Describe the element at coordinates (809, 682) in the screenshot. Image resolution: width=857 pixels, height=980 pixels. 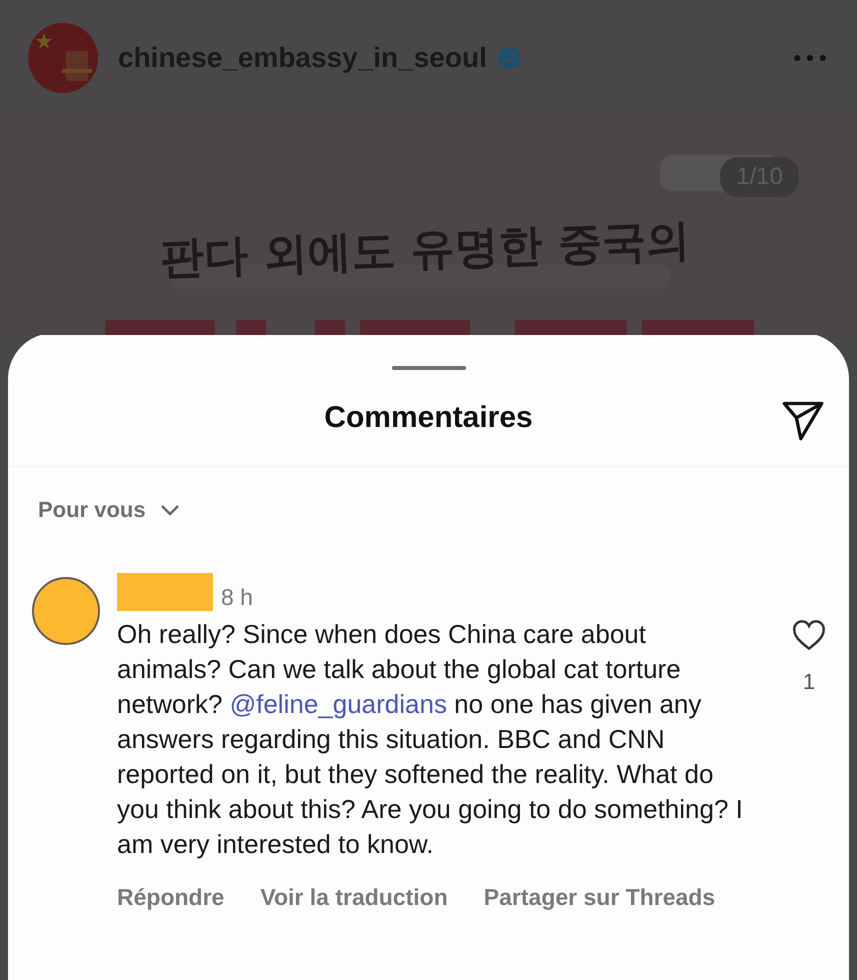
I see `like-count: 1` at that location.